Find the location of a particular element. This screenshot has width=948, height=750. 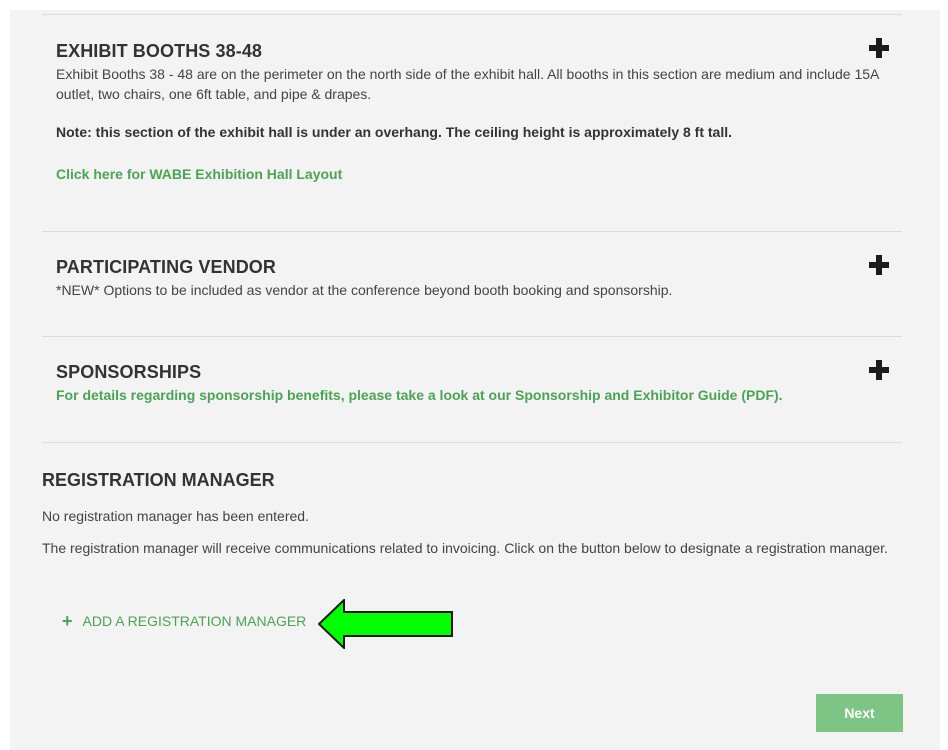

add-registration-manager-button: + ADD A REGISTRATION MANAGER is located at coordinates (184, 621).